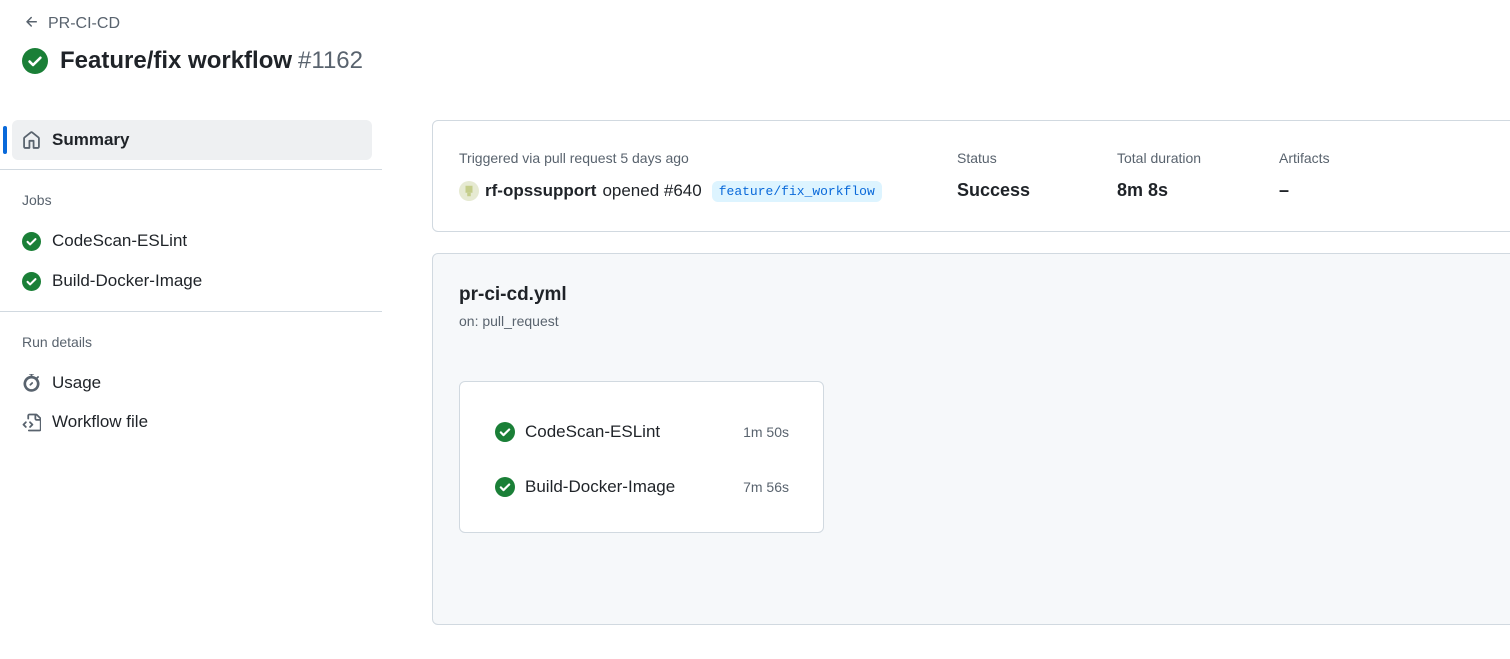 The height and width of the screenshot is (659, 1510). I want to click on job-node: Build-Docker-Image 7m 56s, so click(645, 487).